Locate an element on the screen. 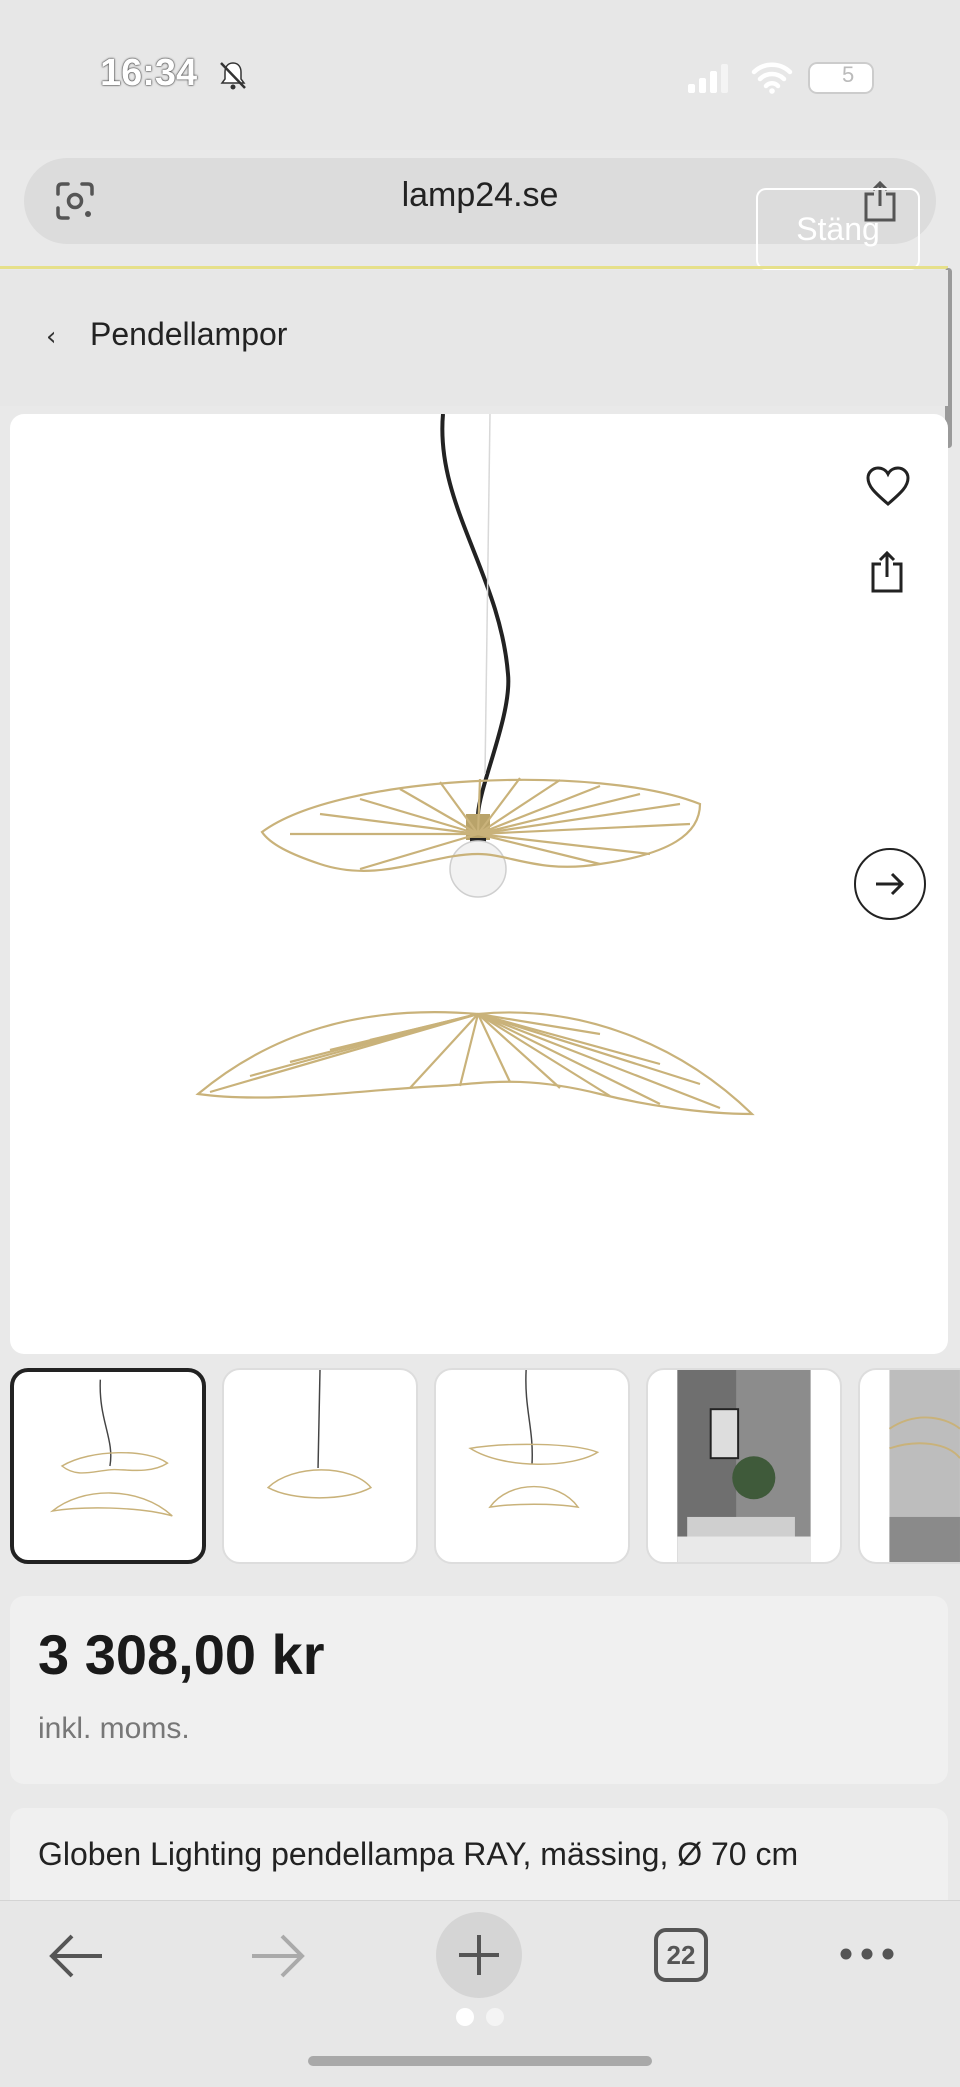  page-indicator-dot-active is located at coordinates (465, 2017).